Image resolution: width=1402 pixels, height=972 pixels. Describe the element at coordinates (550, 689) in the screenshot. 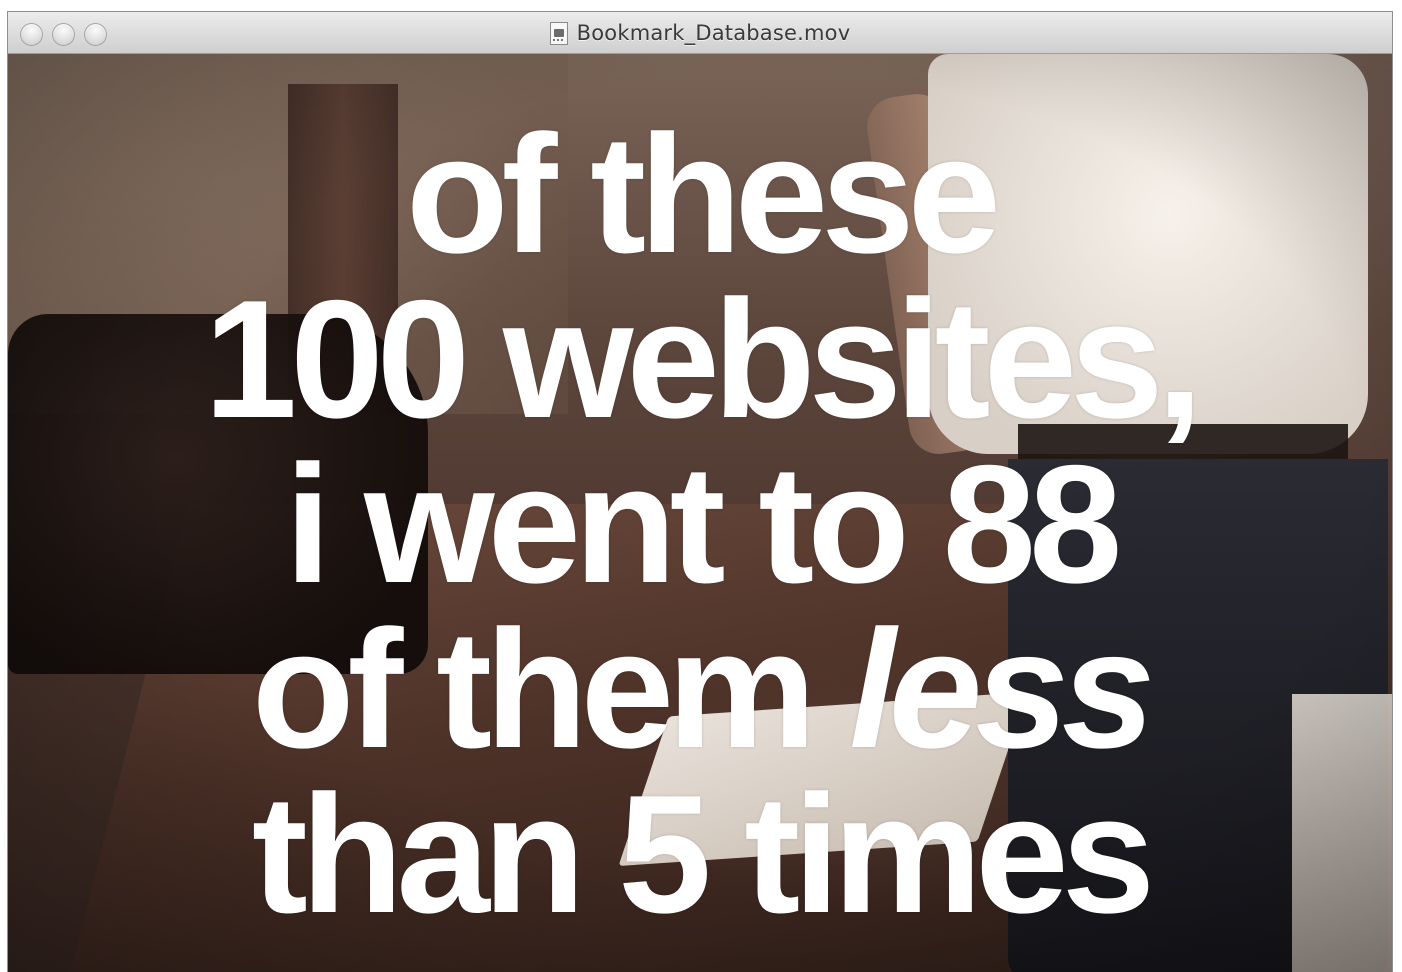

I see `caption-line-4-start: of them` at that location.